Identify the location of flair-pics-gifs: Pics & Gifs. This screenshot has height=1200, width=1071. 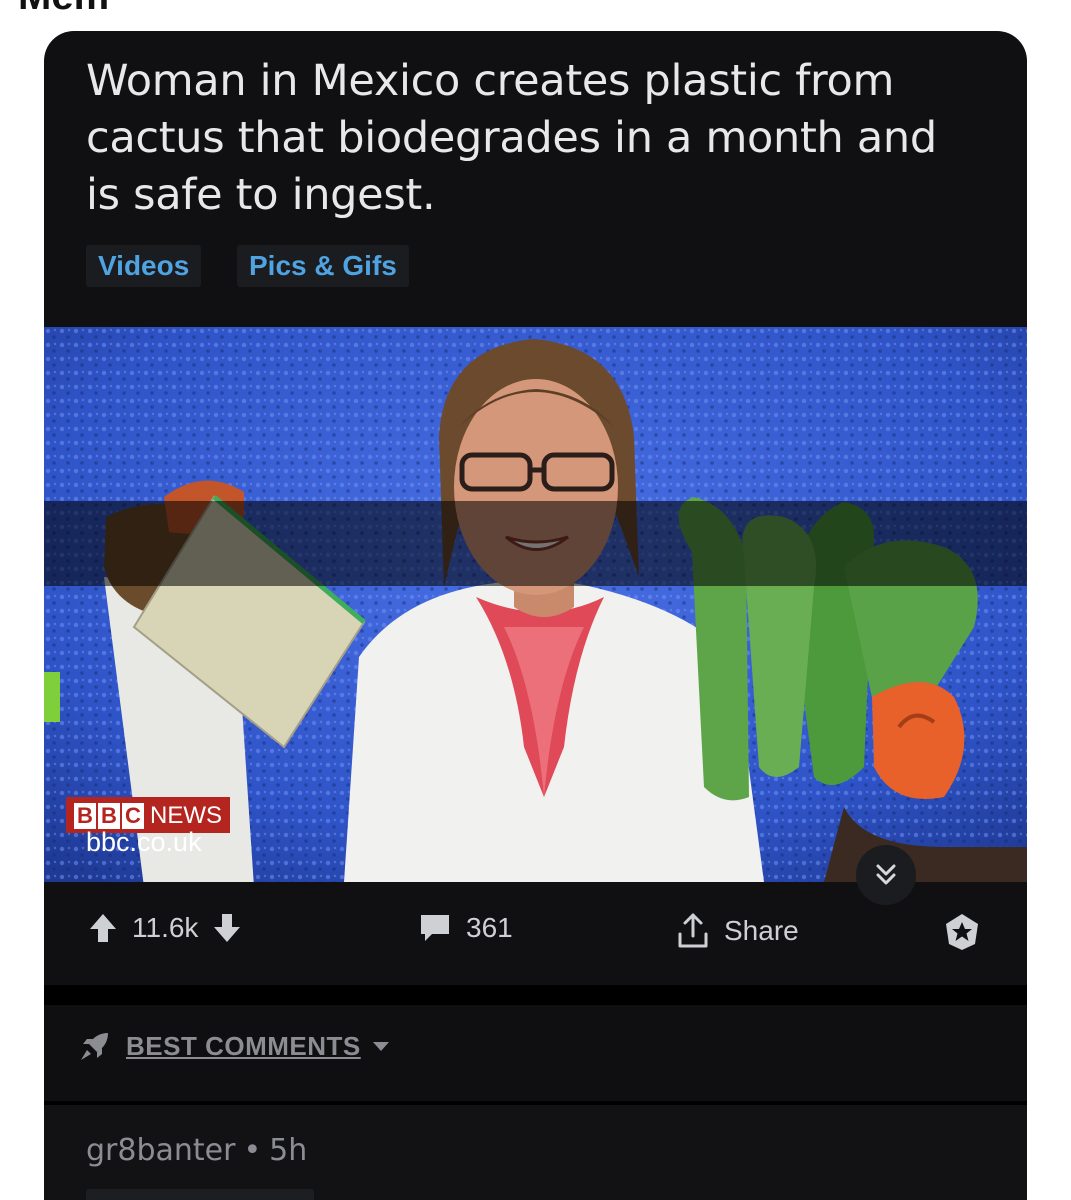
(323, 266).